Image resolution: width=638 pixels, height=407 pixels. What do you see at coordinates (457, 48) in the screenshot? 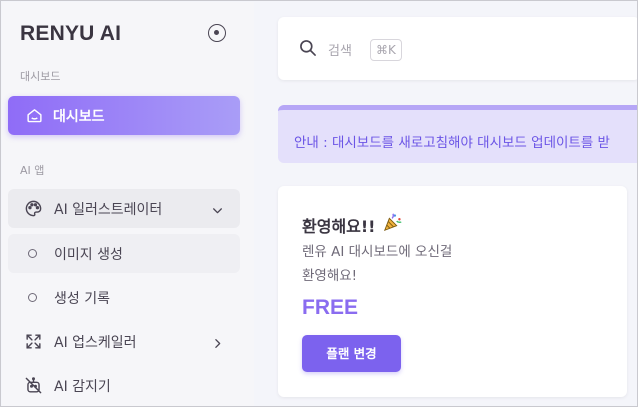
I see `search-bar: 검색 ⌘K` at bounding box center [457, 48].